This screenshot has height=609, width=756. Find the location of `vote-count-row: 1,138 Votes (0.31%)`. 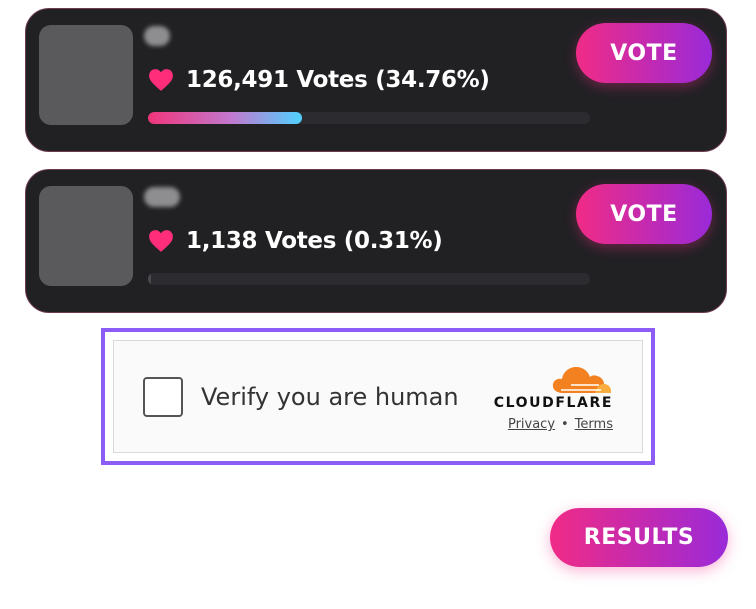

vote-count-row: 1,138 Votes (0.31%) is located at coordinates (295, 241).